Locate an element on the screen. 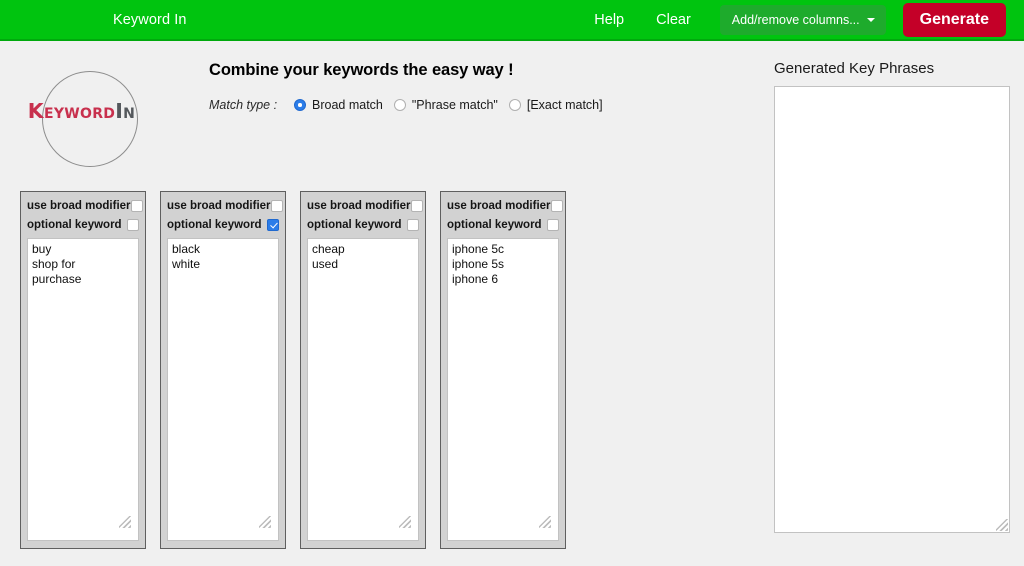 The height and width of the screenshot is (566, 1024). generate-button: Generate is located at coordinates (954, 19).